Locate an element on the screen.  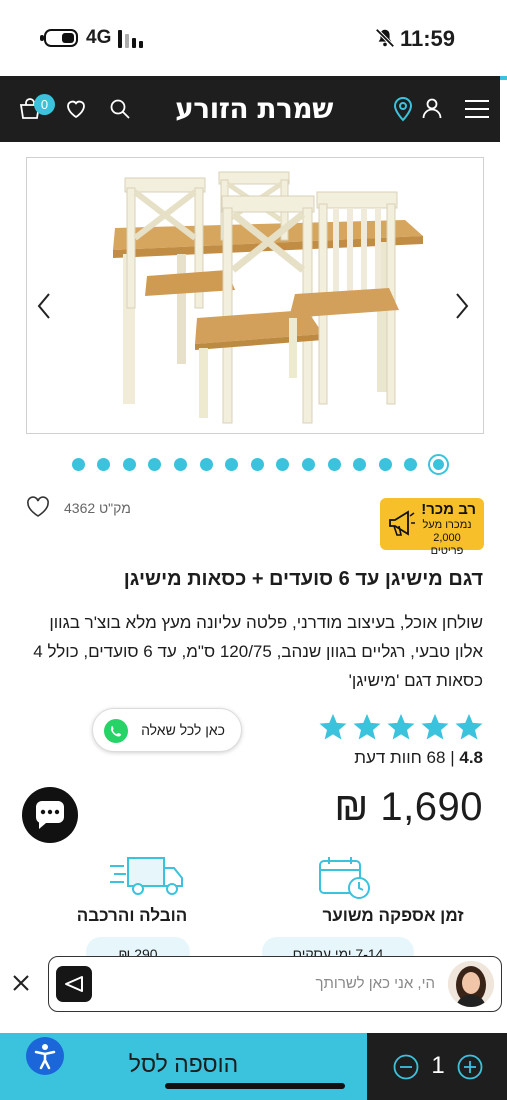
megaphone-icon is located at coordinates (402, 523).